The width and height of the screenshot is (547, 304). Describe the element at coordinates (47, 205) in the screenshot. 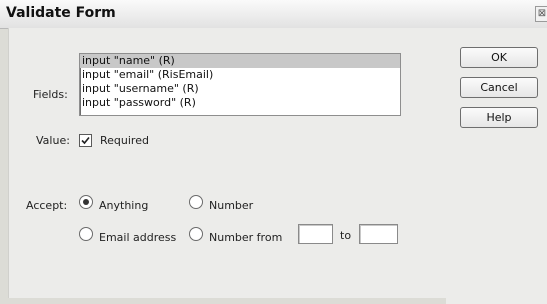

I see `accept-label: Accept:` at that location.